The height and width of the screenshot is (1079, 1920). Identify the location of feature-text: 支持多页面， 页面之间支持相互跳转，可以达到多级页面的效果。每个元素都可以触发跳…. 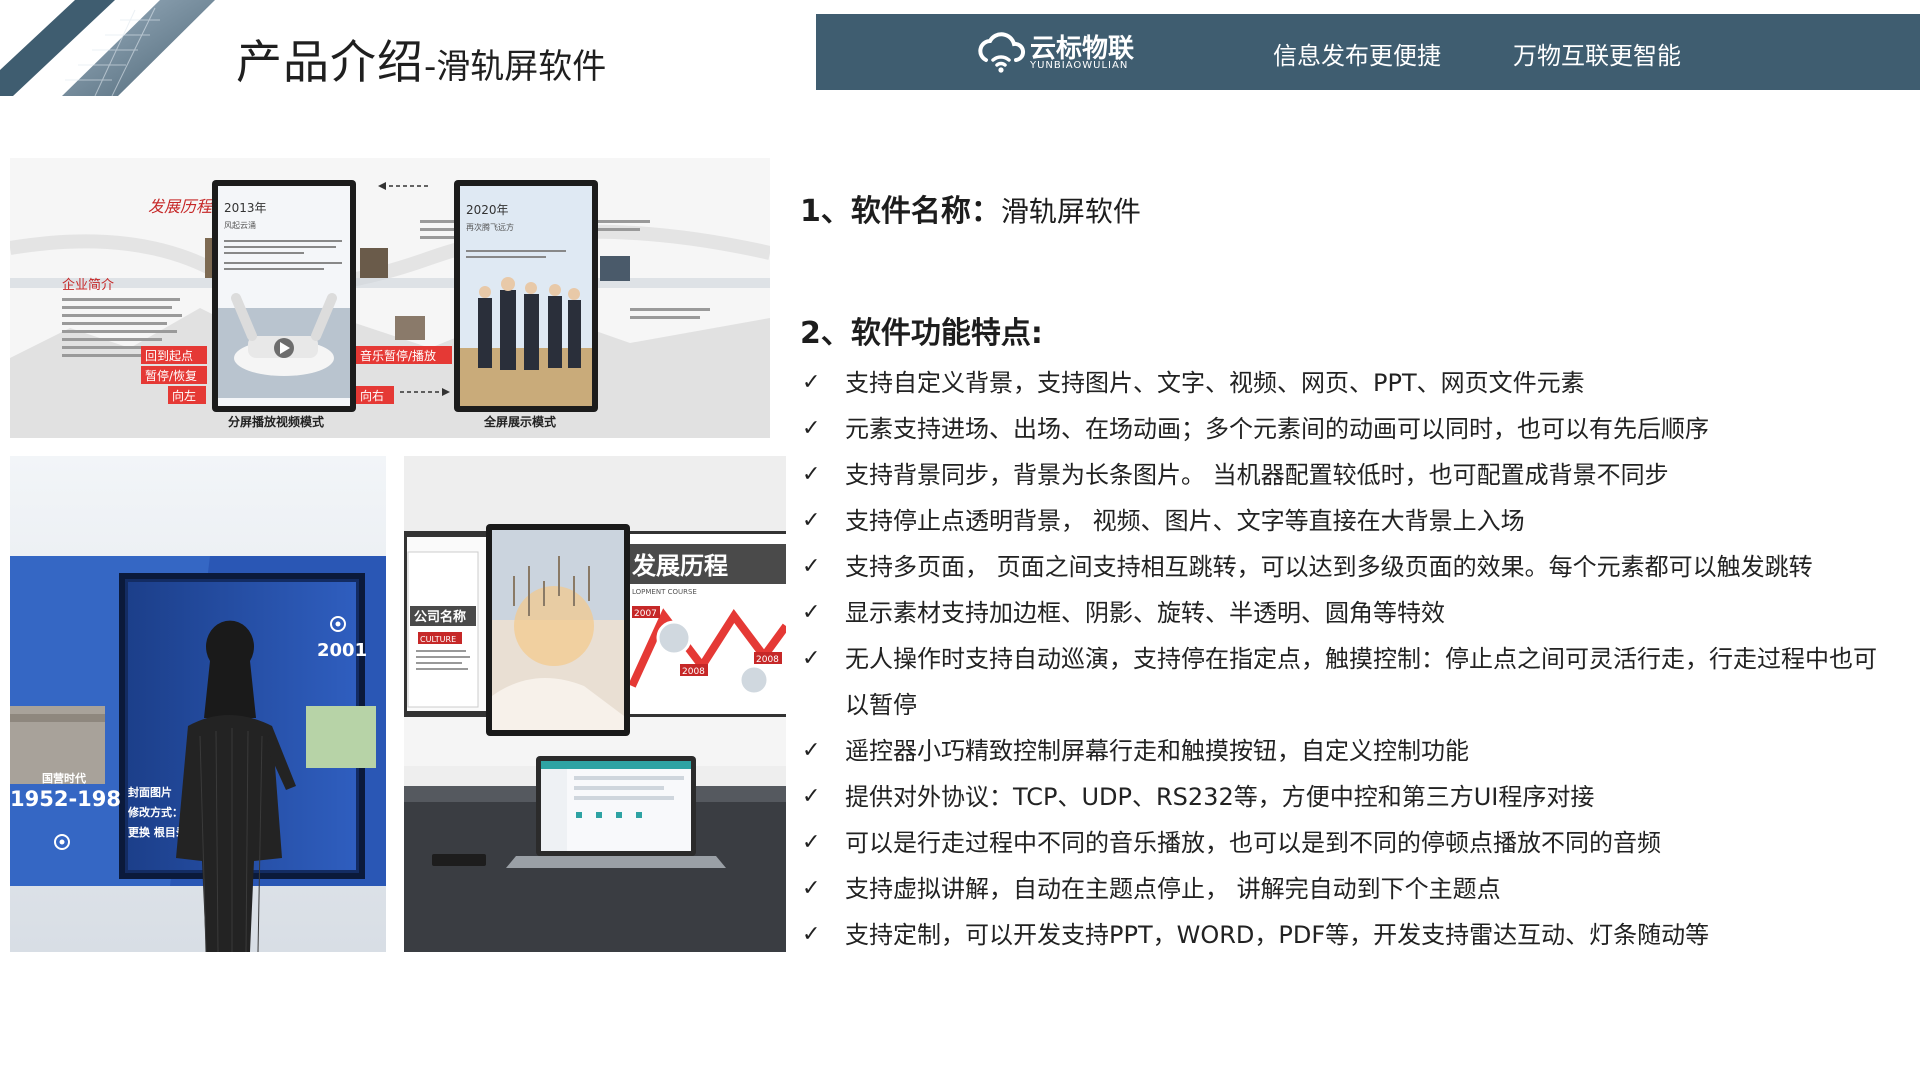
(1329, 567).